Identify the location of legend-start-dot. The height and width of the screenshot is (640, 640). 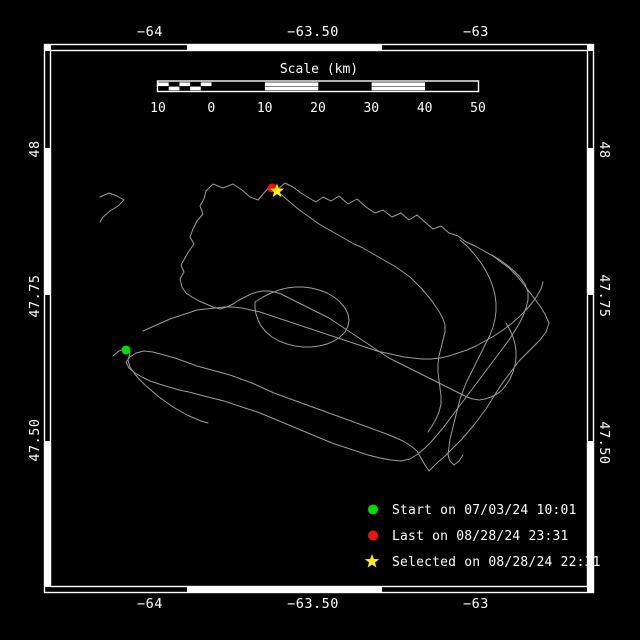
(373, 509).